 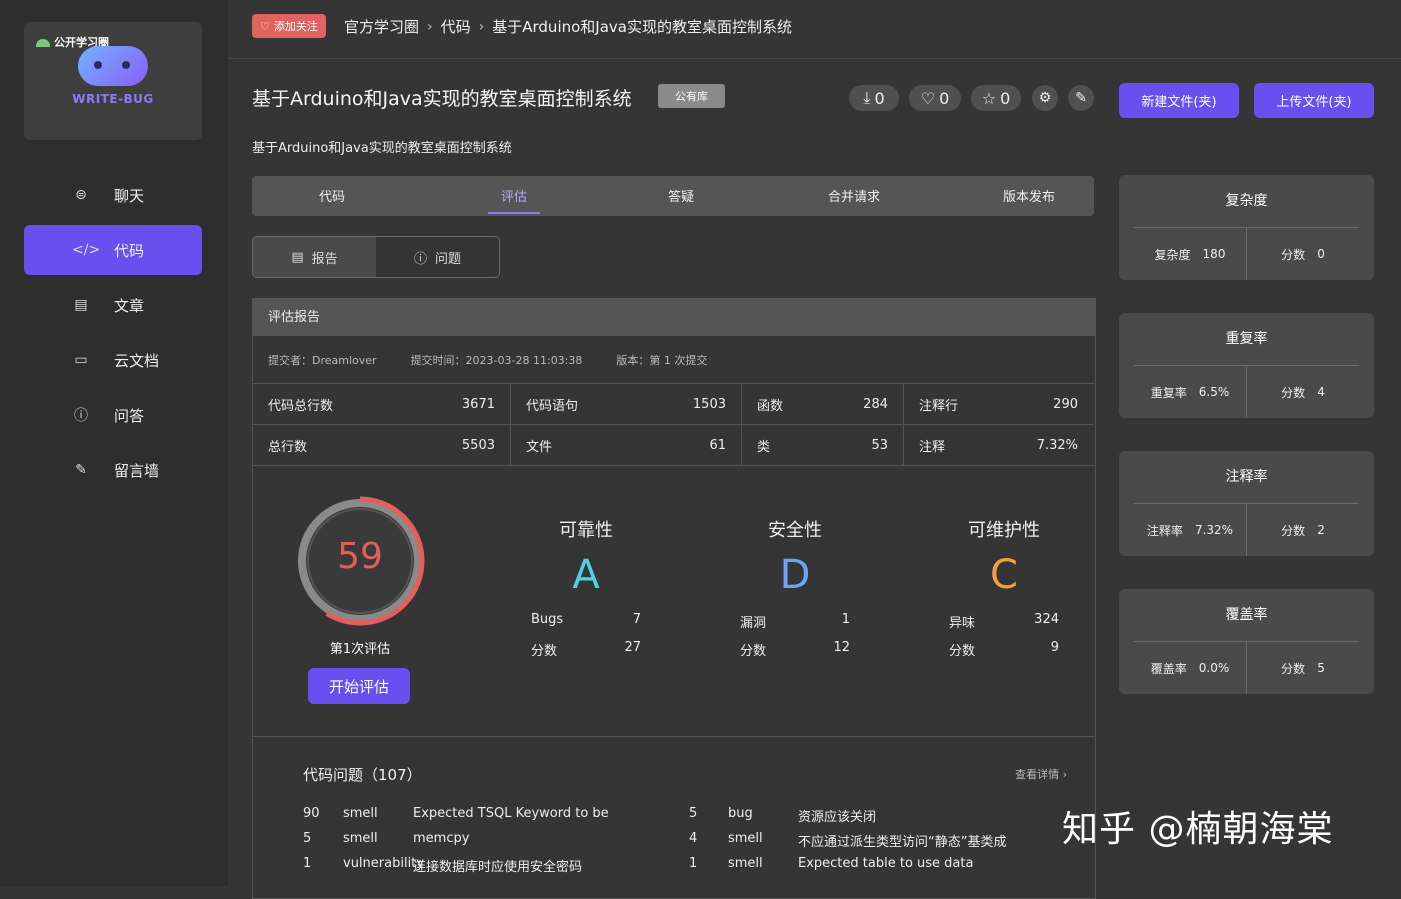 What do you see at coordinates (1314, 100) in the screenshot?
I see `upload-file-button: 上传文件(夹)` at bounding box center [1314, 100].